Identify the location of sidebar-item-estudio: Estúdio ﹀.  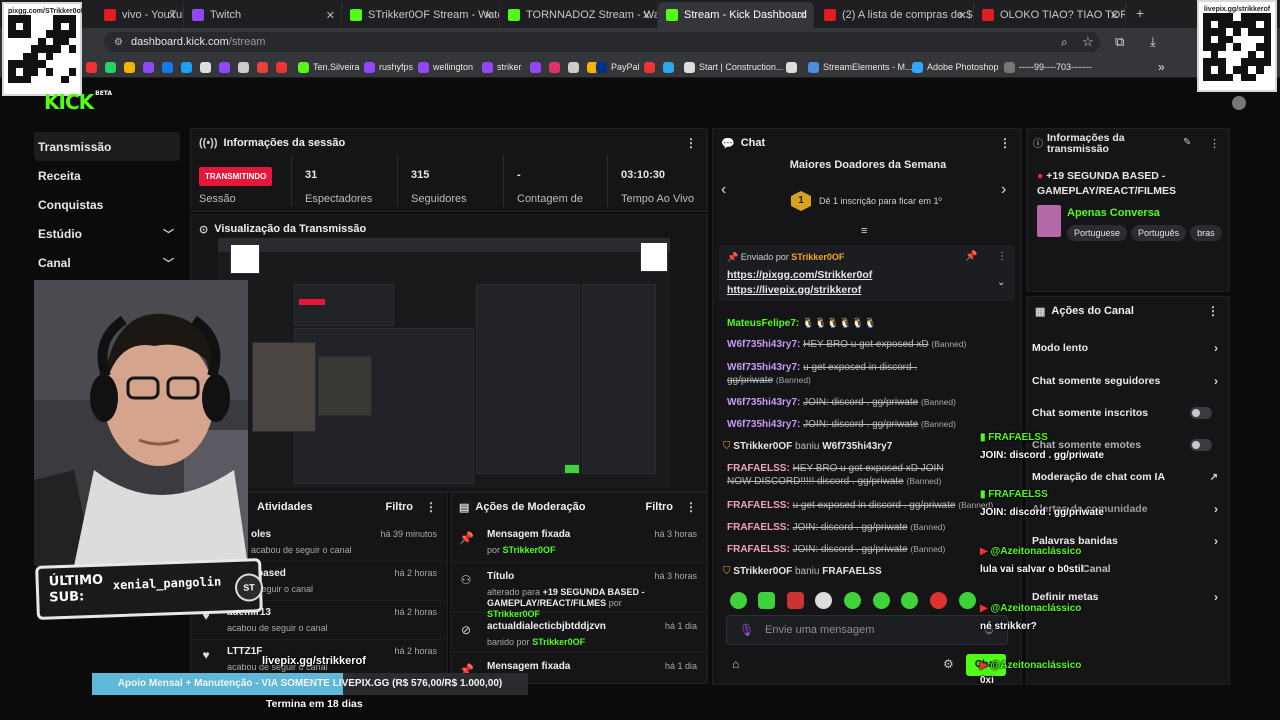
(107, 233).